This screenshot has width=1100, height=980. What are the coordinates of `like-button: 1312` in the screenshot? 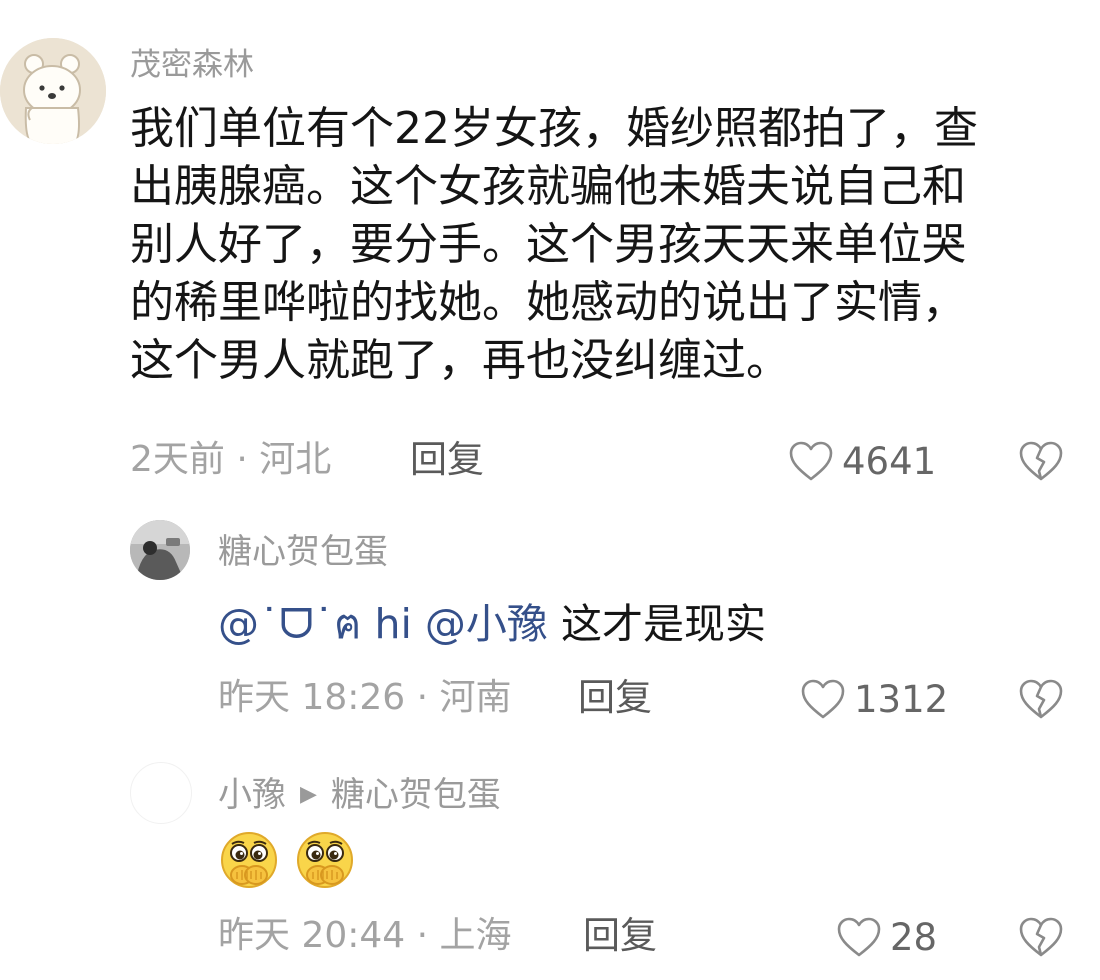 It's located at (874, 699).